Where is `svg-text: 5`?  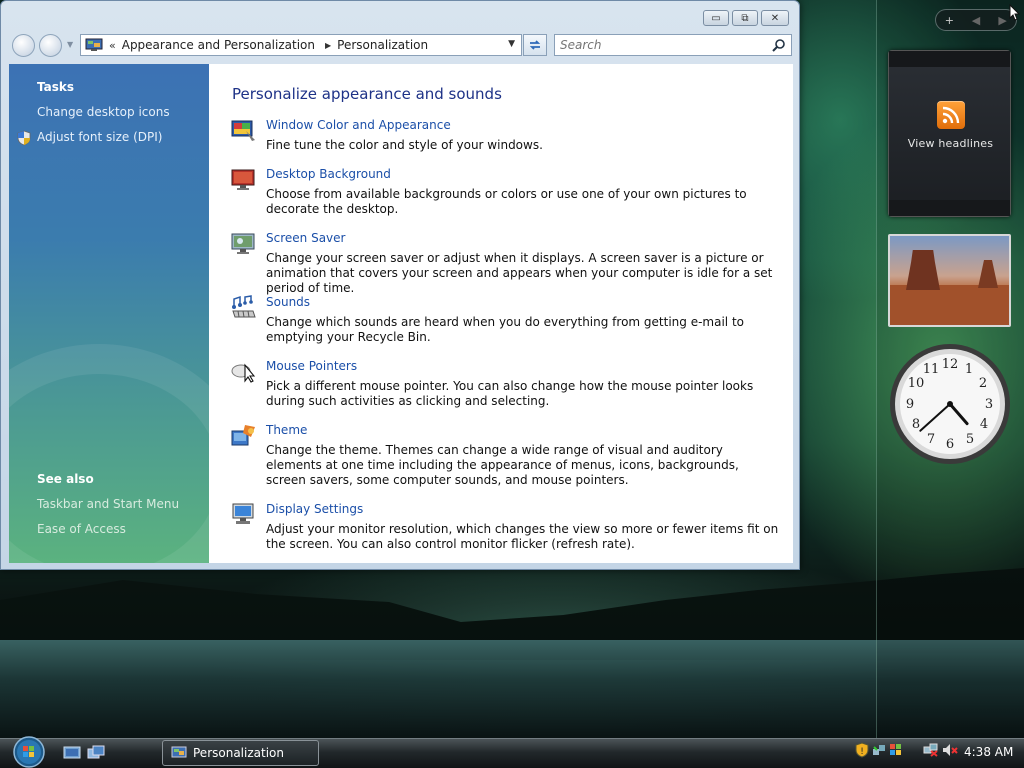
svg-text: 5 is located at coordinates (970, 439).